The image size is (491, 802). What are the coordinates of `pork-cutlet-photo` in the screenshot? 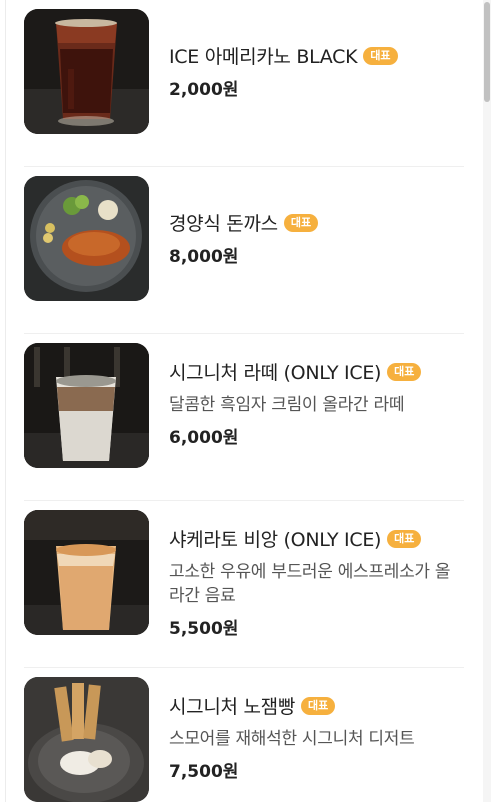 It's located at (86, 238).